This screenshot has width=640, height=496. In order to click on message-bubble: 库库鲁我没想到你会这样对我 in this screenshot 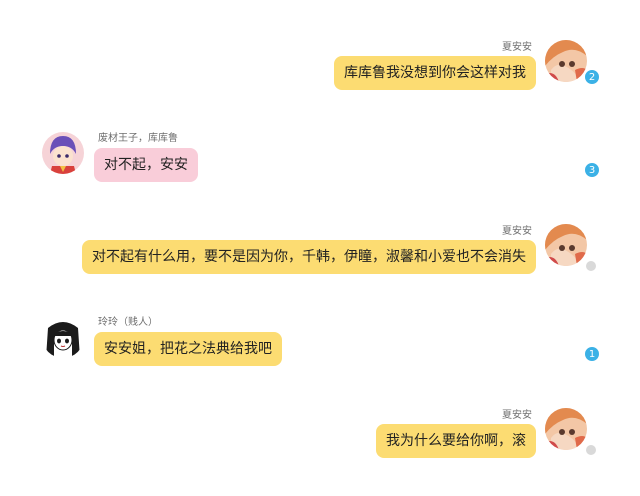, I will do `click(435, 73)`.